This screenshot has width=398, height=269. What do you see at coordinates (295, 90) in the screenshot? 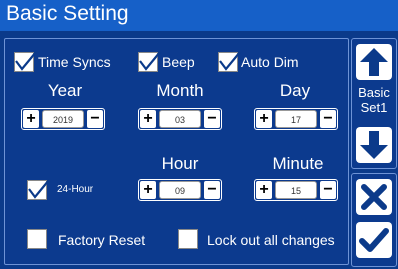
I see `day-header: Day` at bounding box center [295, 90].